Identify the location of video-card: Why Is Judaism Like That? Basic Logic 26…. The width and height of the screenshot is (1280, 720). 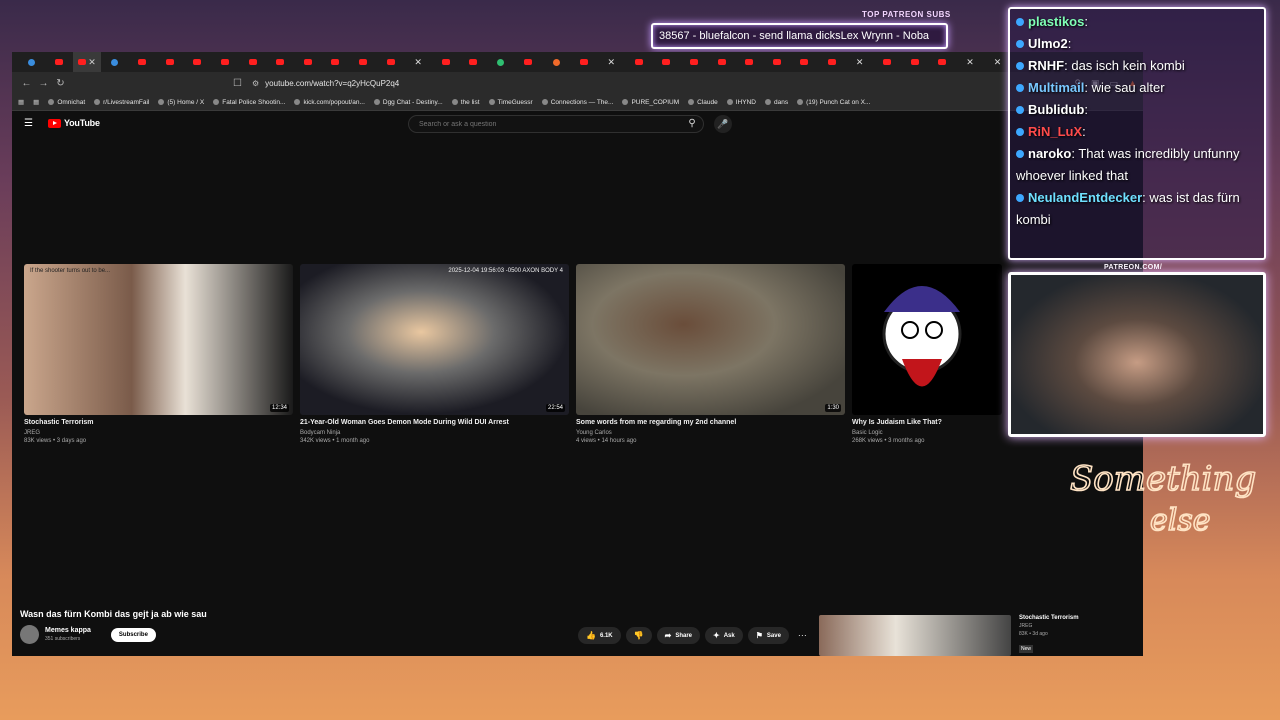
(927, 354).